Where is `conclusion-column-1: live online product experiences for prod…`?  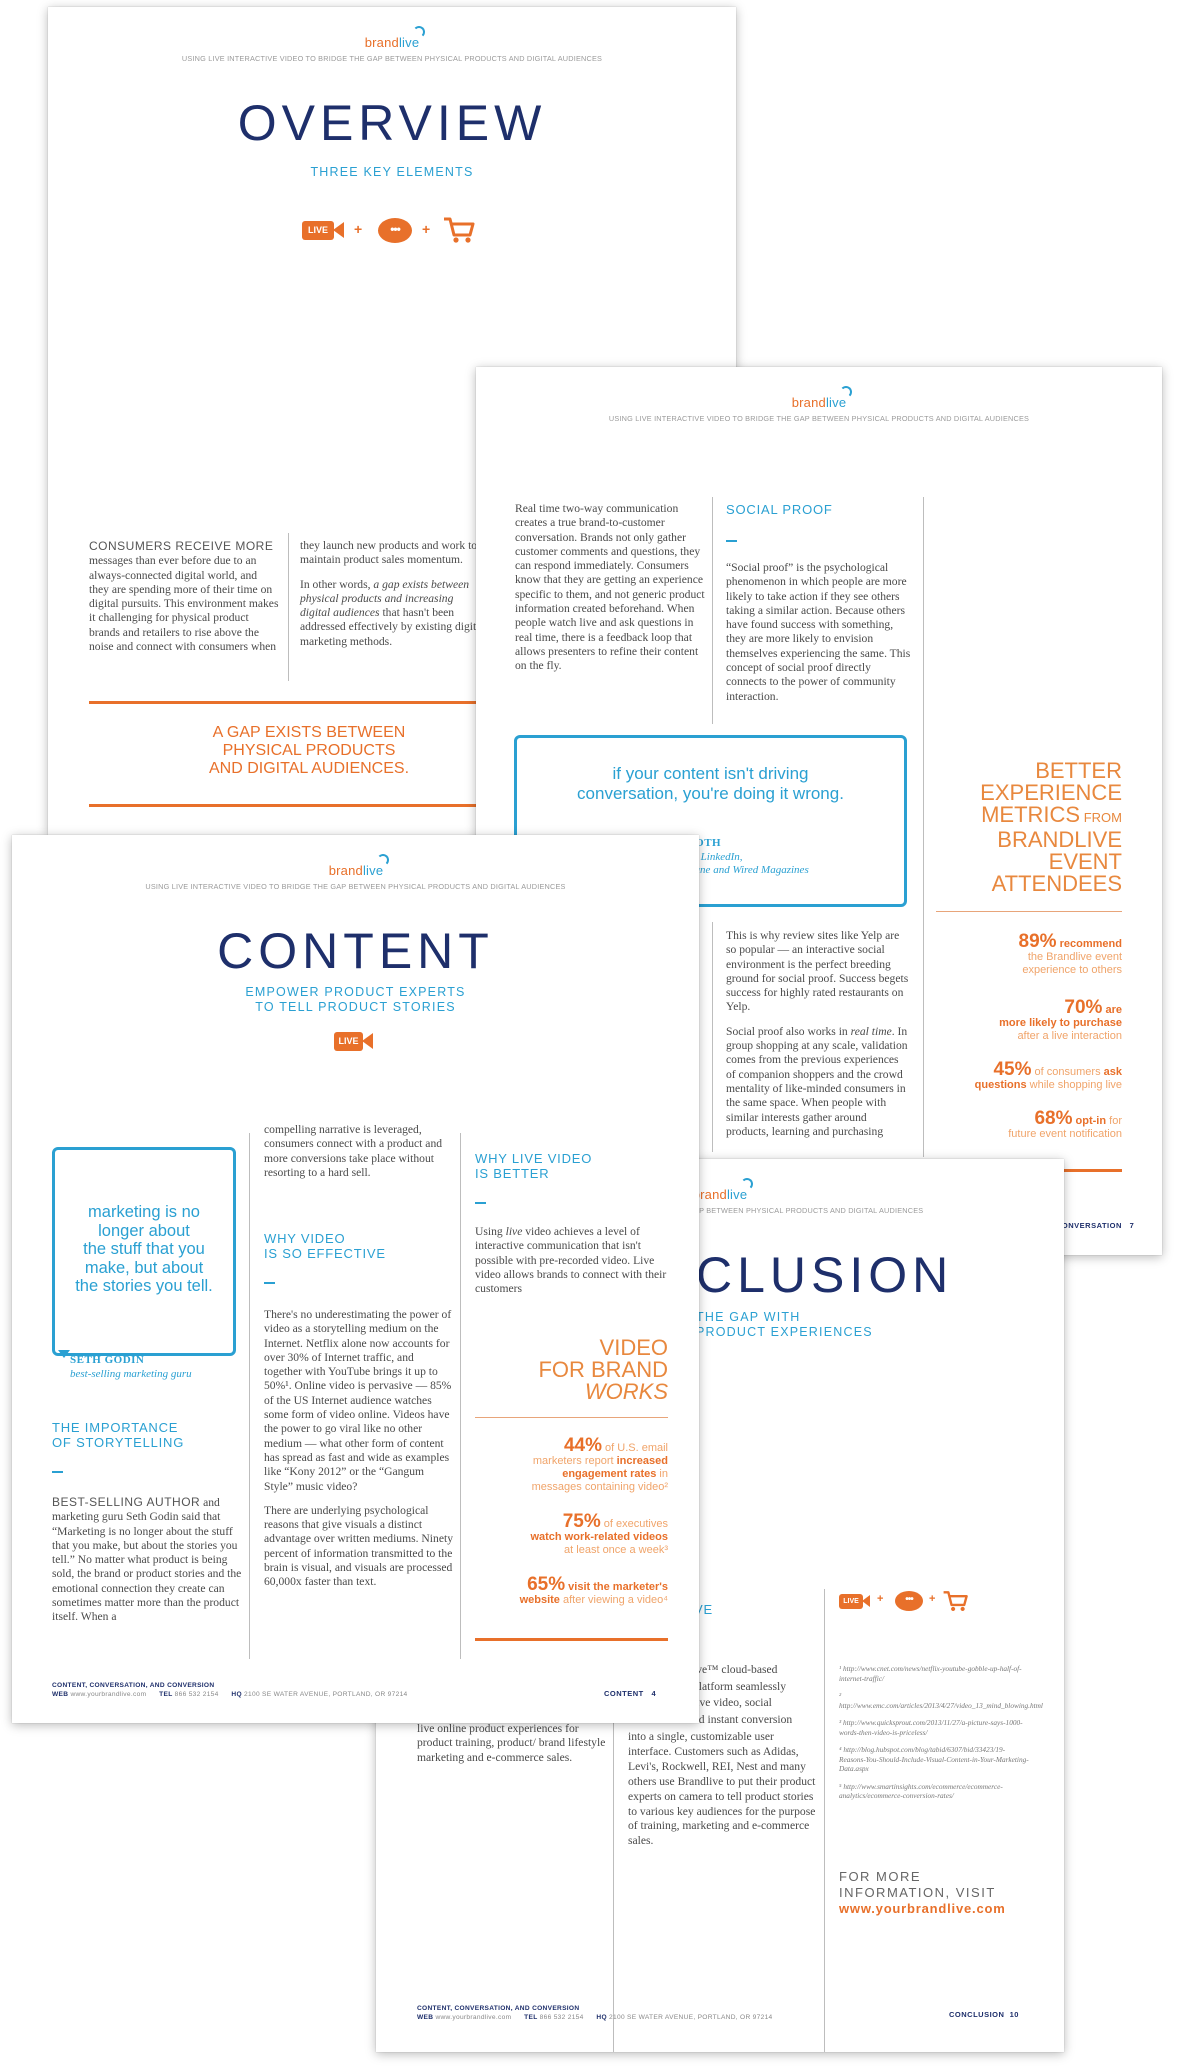 conclusion-column-1: live online product experiences for prod… is located at coordinates (511, 1743).